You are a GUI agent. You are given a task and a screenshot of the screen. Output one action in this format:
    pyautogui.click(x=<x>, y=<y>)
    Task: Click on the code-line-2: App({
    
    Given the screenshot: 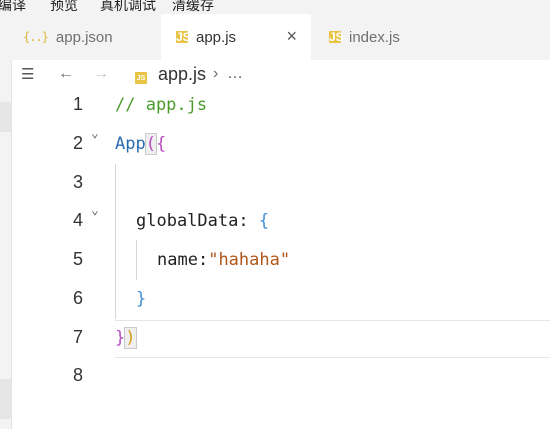 What is the action you would take?
    pyautogui.click(x=141, y=144)
    